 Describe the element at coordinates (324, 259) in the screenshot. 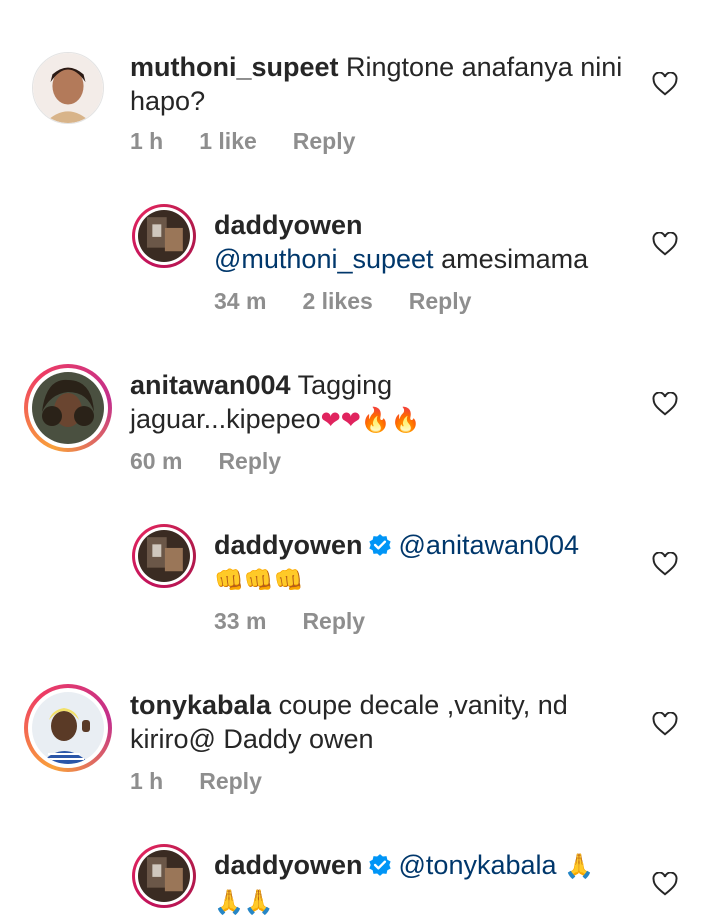

I see `mention-link: @muthoni_supeet` at that location.